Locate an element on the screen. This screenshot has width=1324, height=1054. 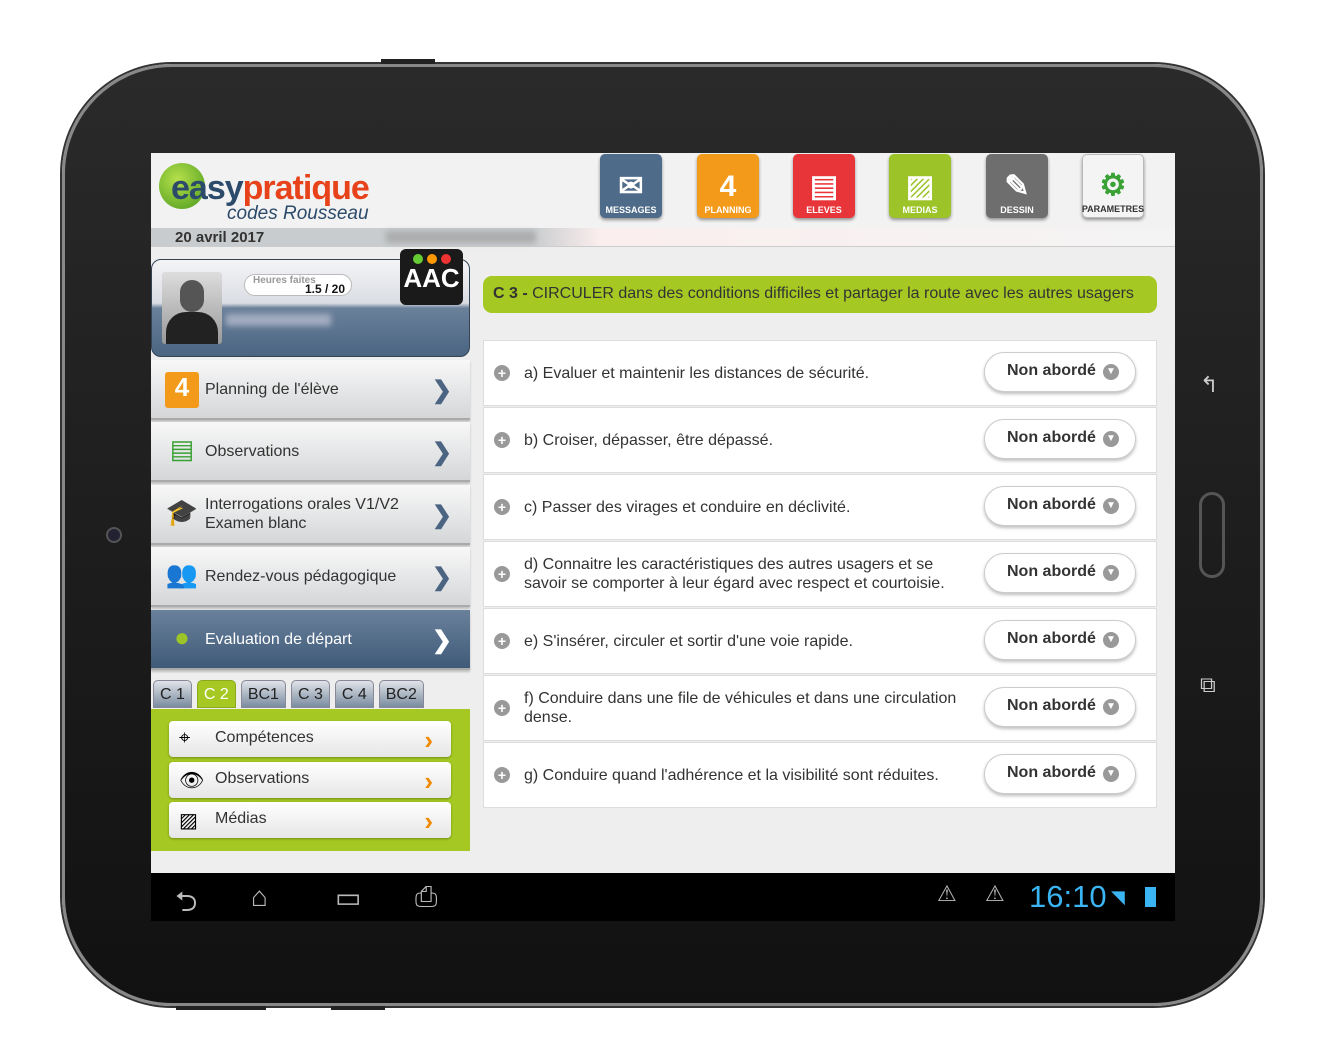
logo-text: easy is located at coordinates (207, 188).